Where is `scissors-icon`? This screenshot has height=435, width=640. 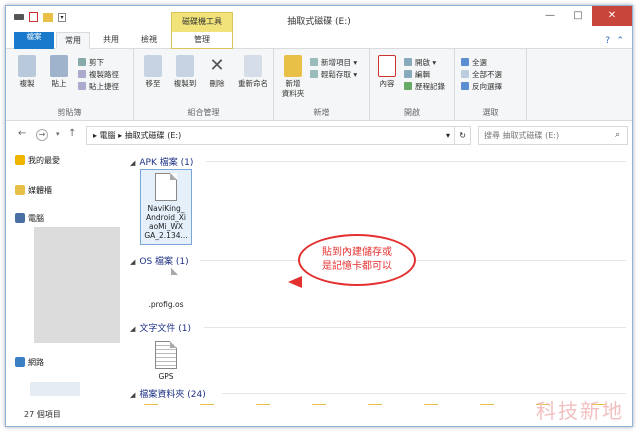 scissors-icon is located at coordinates (82, 62).